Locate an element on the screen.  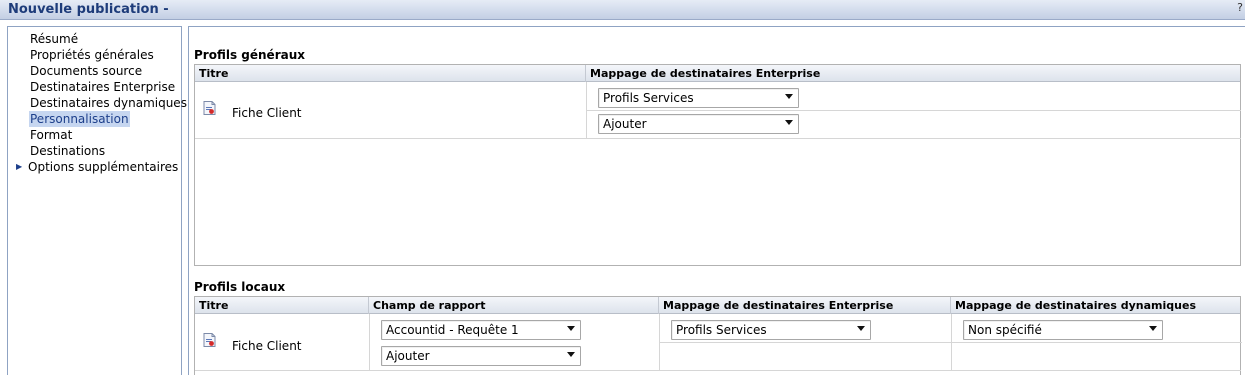
sidebar-item-enterprise-recipients: Destinataires Enterprise is located at coordinates (102, 87).